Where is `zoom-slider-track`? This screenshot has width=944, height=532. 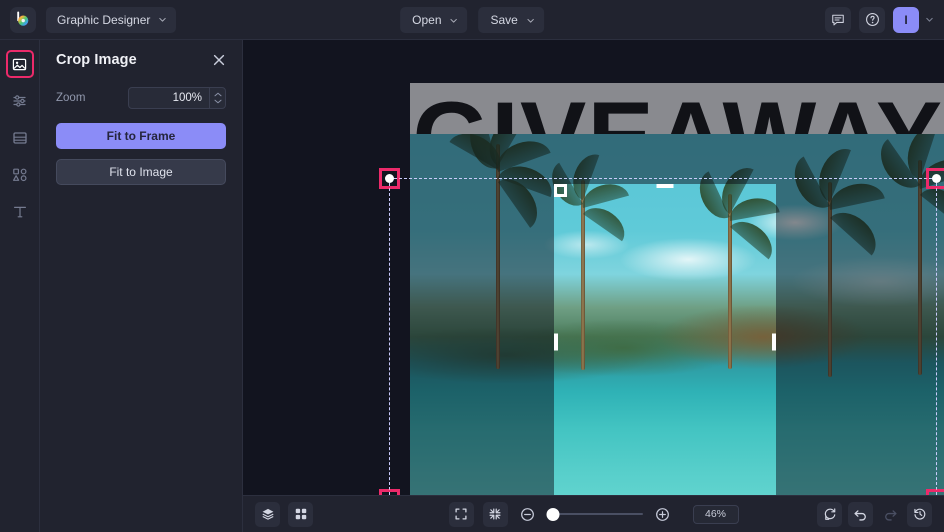
zoom-slider-track is located at coordinates (595, 514).